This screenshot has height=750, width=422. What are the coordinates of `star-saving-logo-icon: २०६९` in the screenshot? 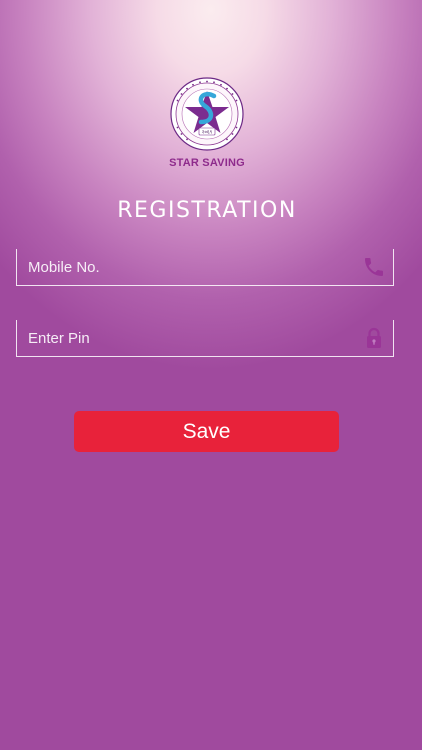 It's located at (207, 114).